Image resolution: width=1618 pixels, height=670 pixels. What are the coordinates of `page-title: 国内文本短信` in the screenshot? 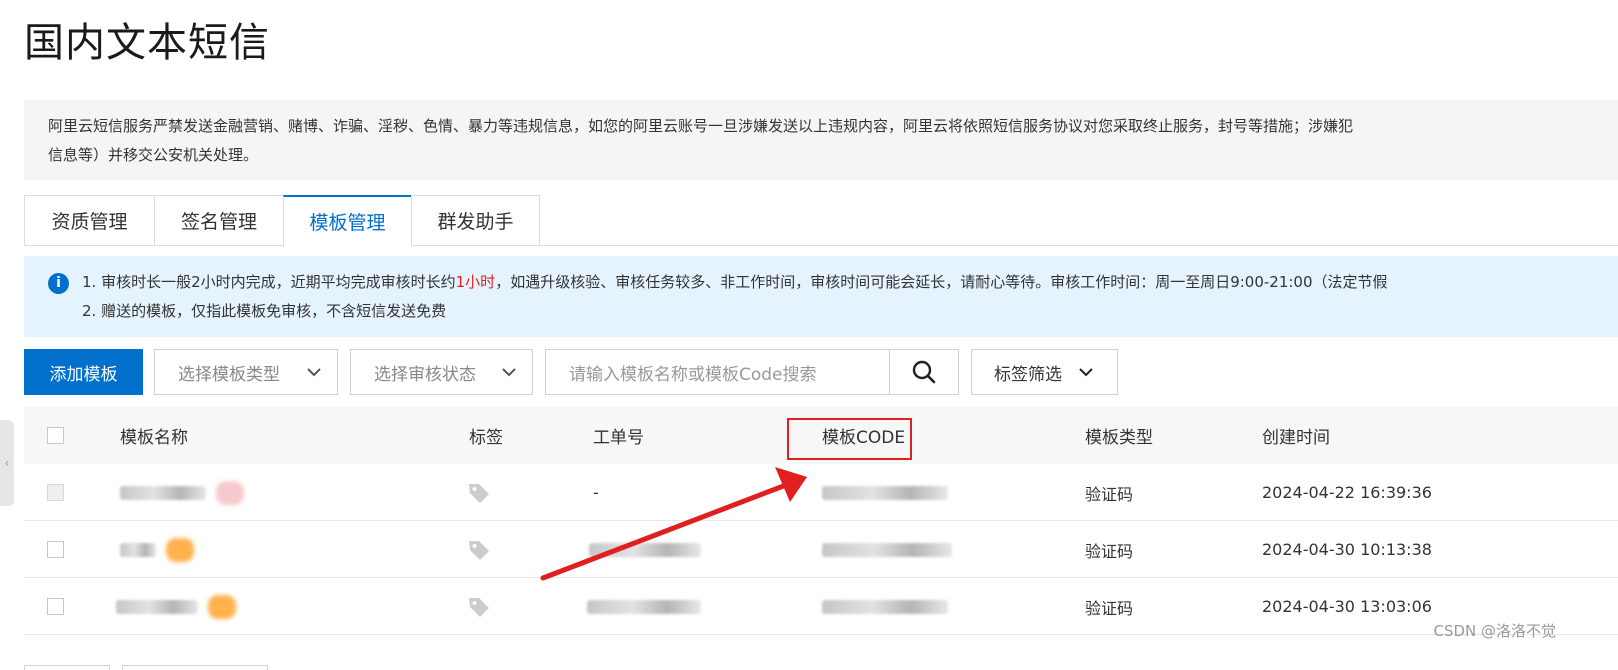 It's located at (147, 43).